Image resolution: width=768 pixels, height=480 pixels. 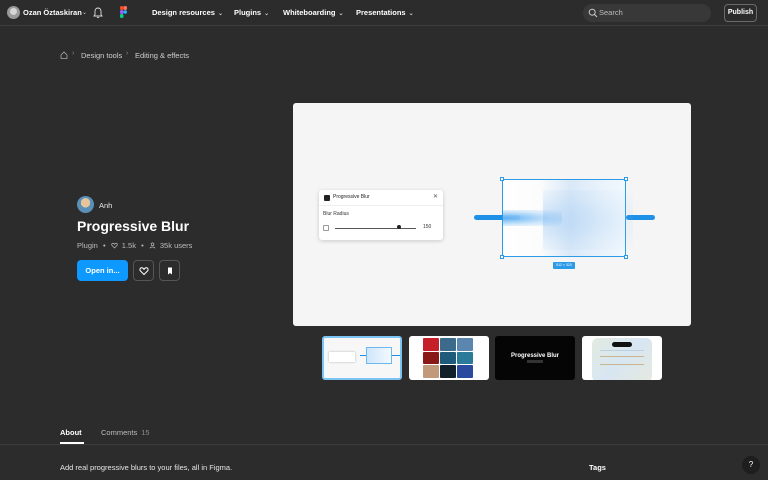 I want to click on plugin-meta: Plugin • 1.5k • 35k users, so click(x=135, y=245).